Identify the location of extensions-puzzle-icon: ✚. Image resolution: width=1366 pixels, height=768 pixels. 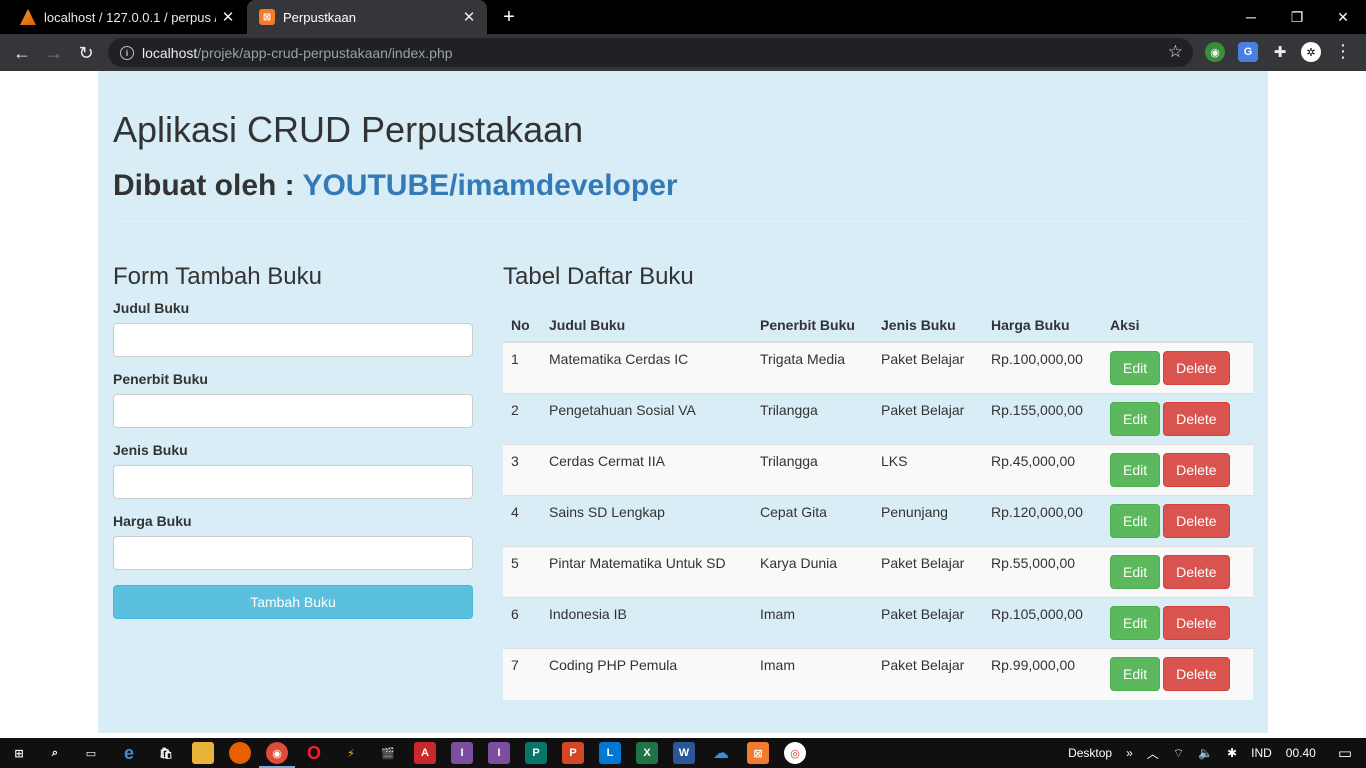
(1280, 52).